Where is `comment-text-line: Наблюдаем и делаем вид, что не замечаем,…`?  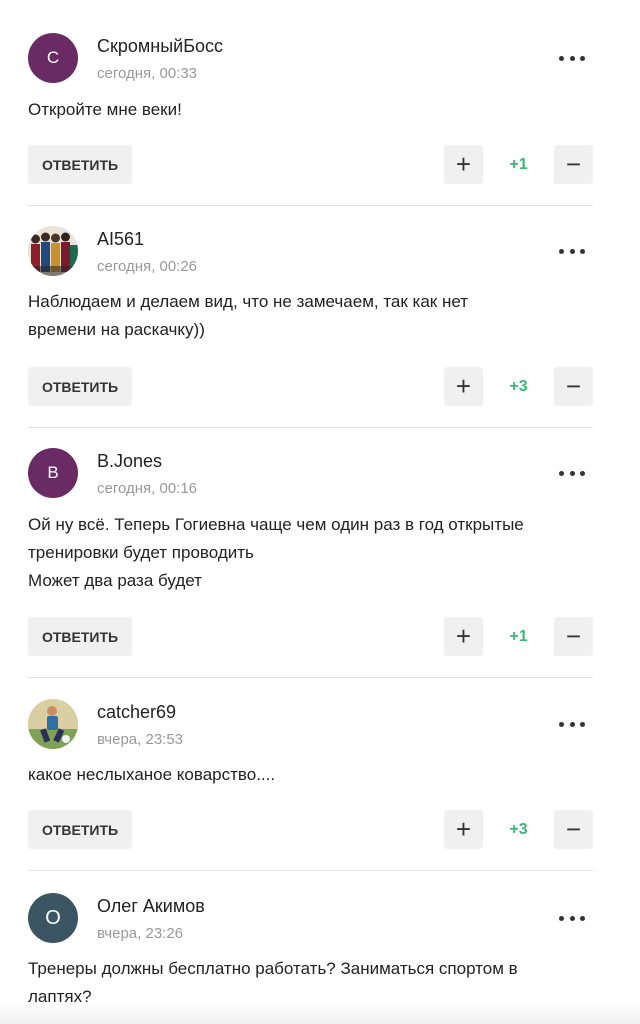
comment-text-line: Наблюдаем и делаем вид, что не замечаем,… is located at coordinates (248, 301).